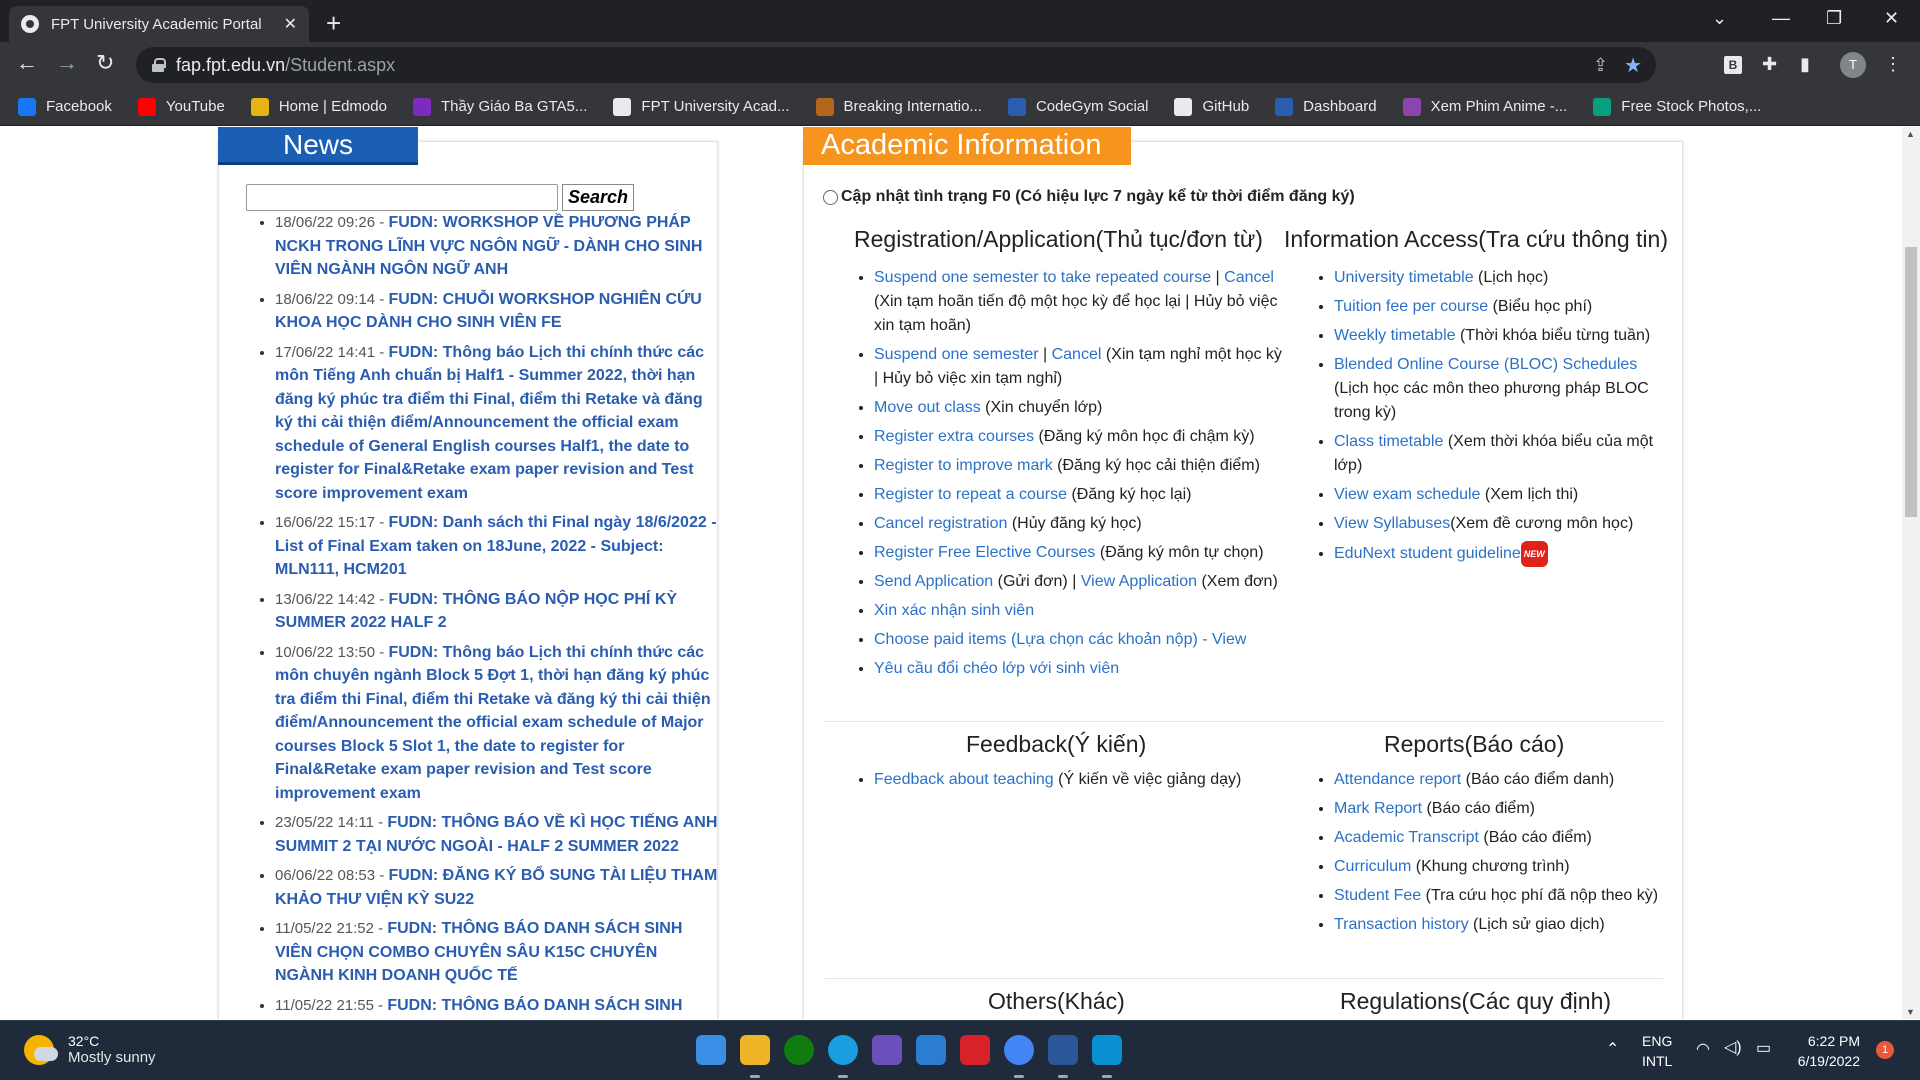 The width and height of the screenshot is (1920, 1080). Describe the element at coordinates (1074, 523) in the screenshot. I see `link-note: (Hủy đăng ký học)` at that location.